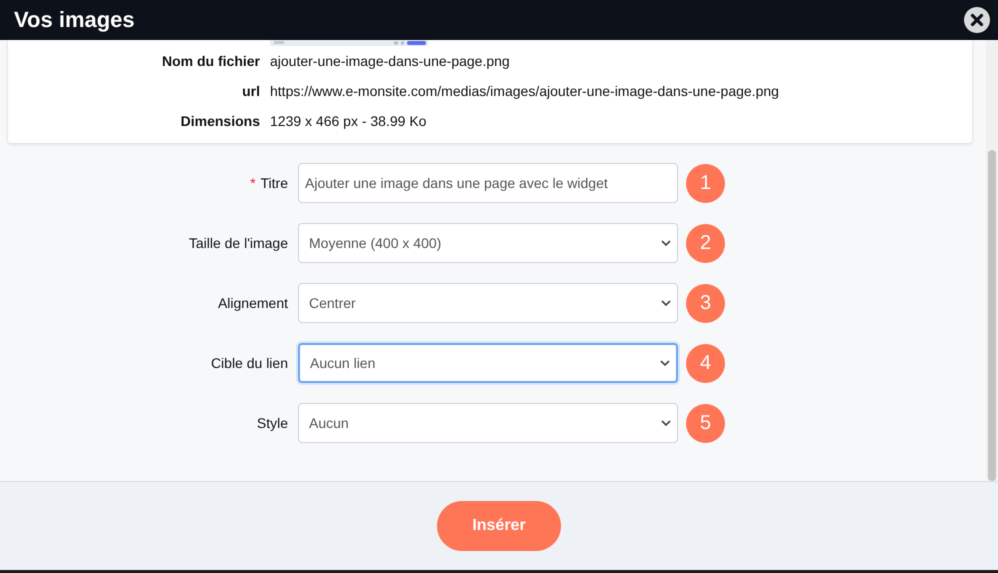 This screenshot has height=573, width=998. I want to click on info-label: Dimensions, so click(220, 121).